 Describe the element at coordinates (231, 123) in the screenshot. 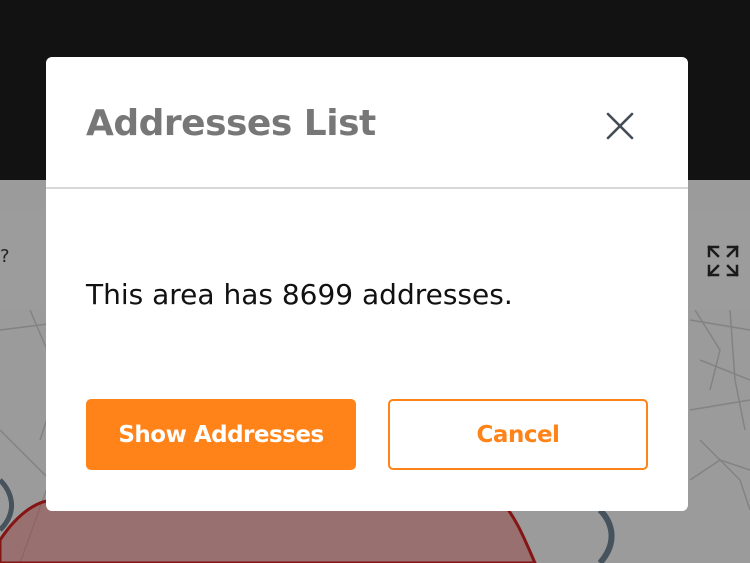

I see `dialog-title: Addresses List` at that location.